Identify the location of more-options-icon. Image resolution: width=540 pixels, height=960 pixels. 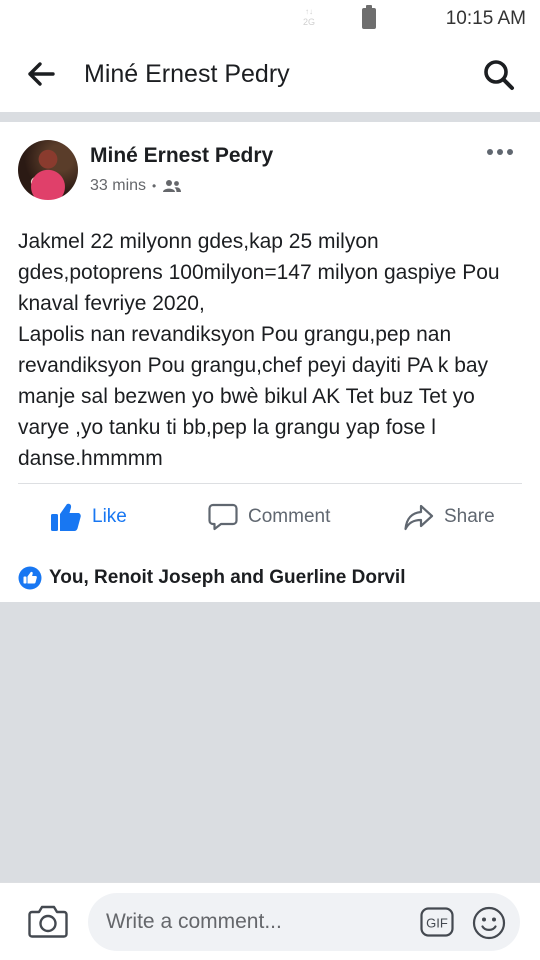
(500, 152).